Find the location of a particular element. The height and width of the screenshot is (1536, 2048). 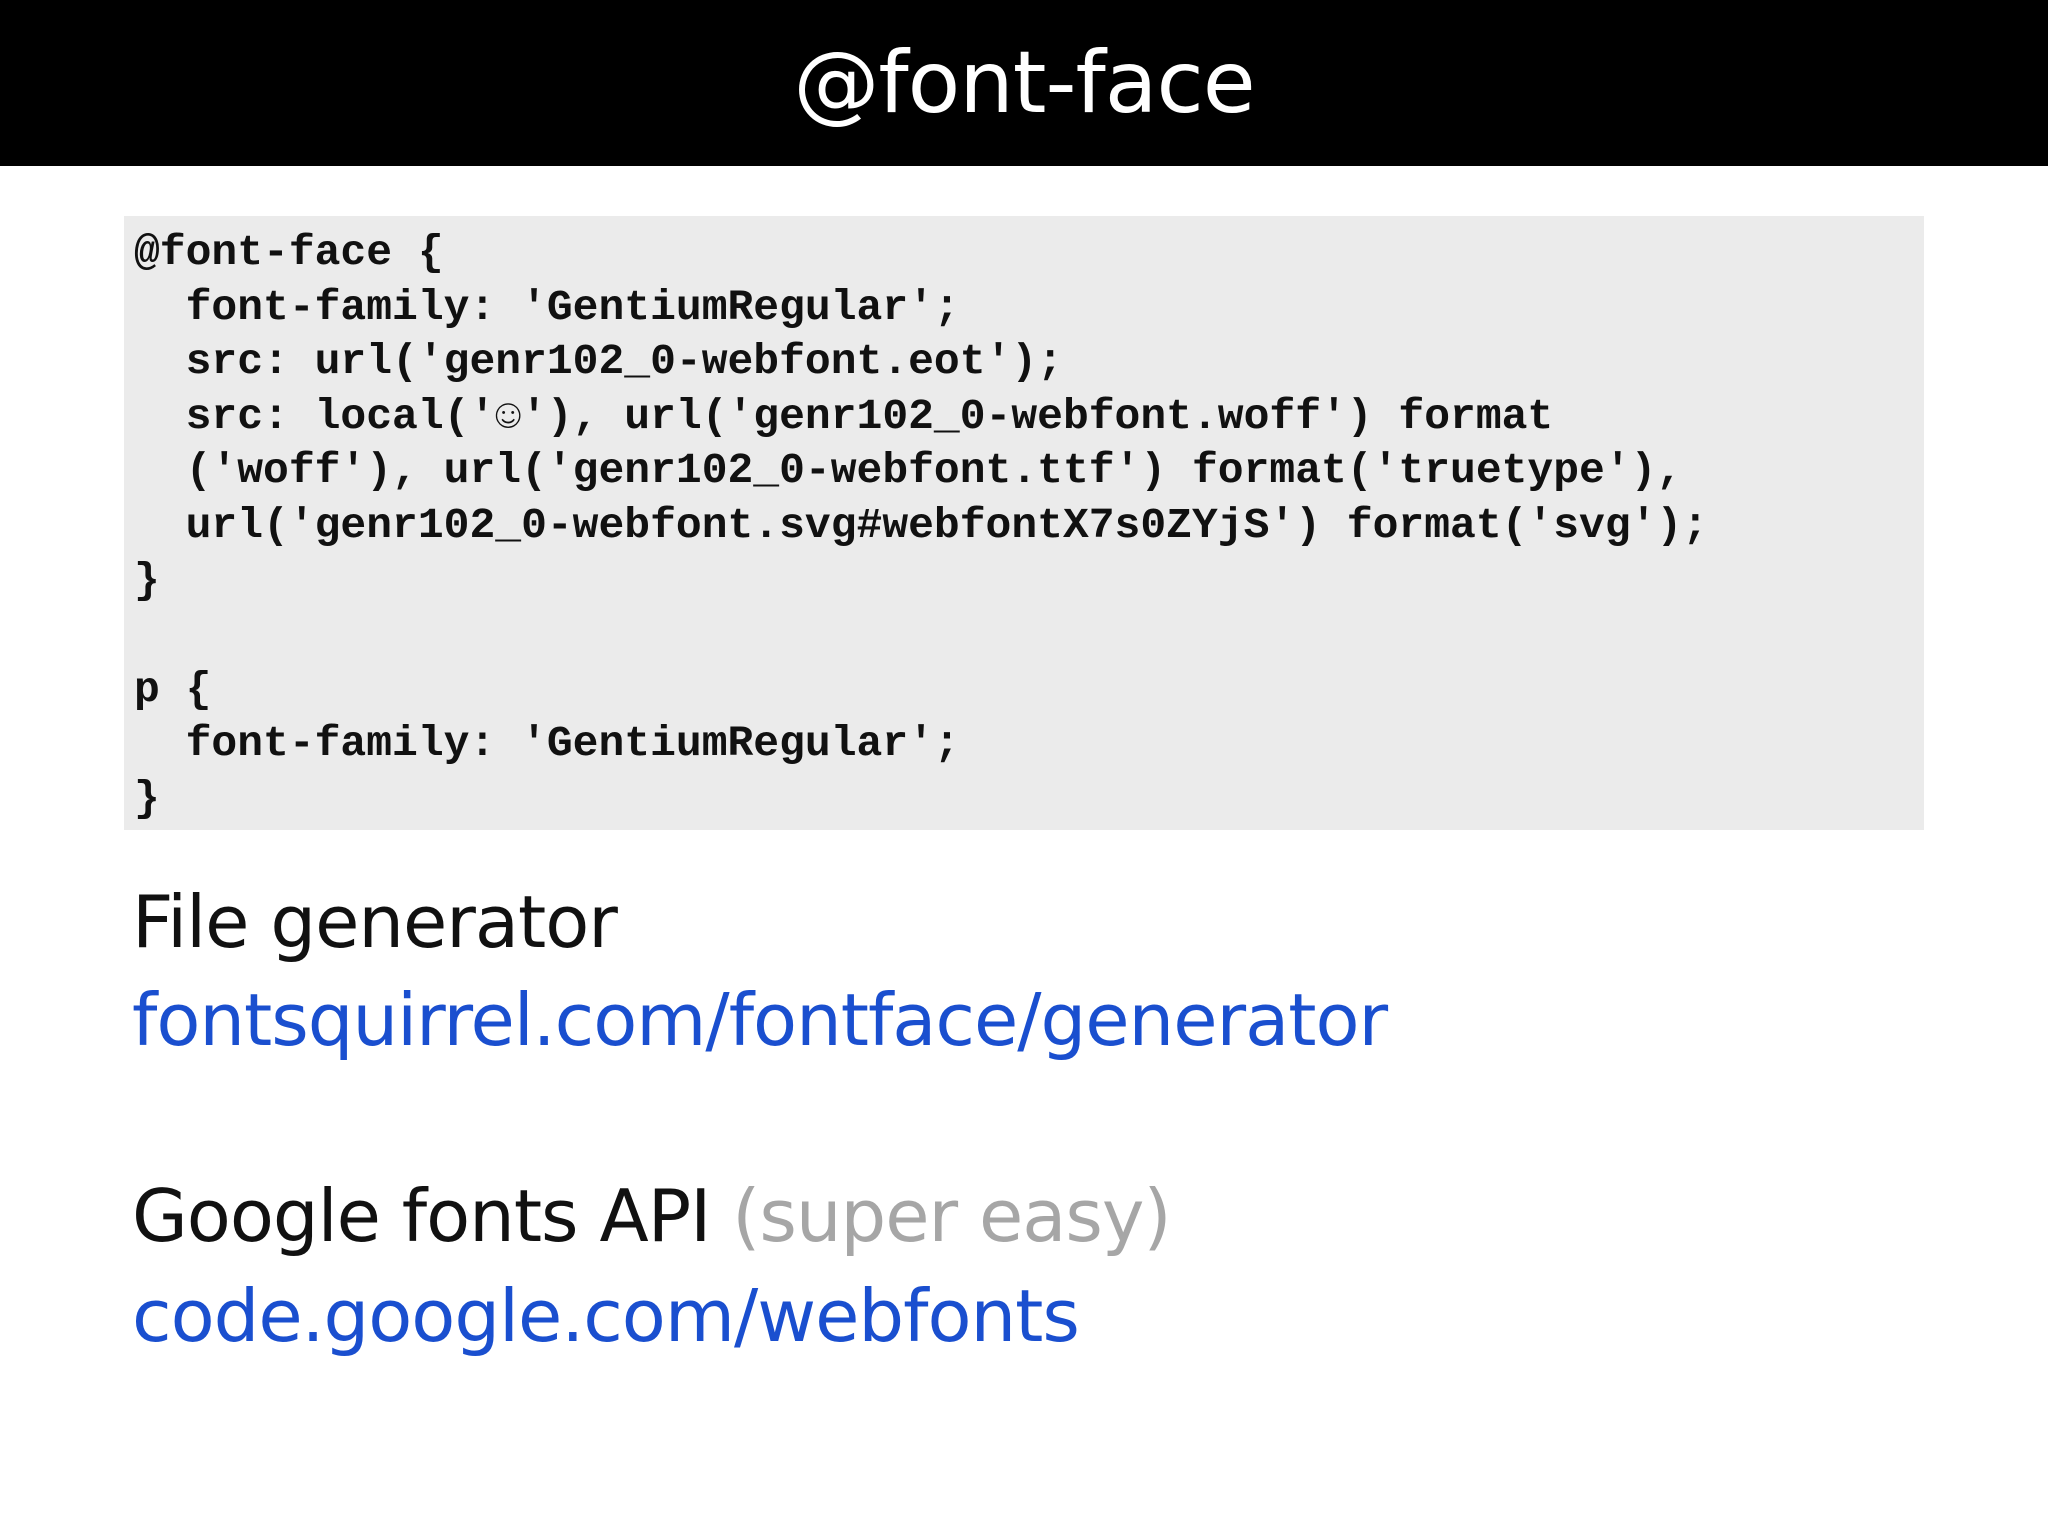

super-easy-aside: (super easy) is located at coordinates (951, 1216).